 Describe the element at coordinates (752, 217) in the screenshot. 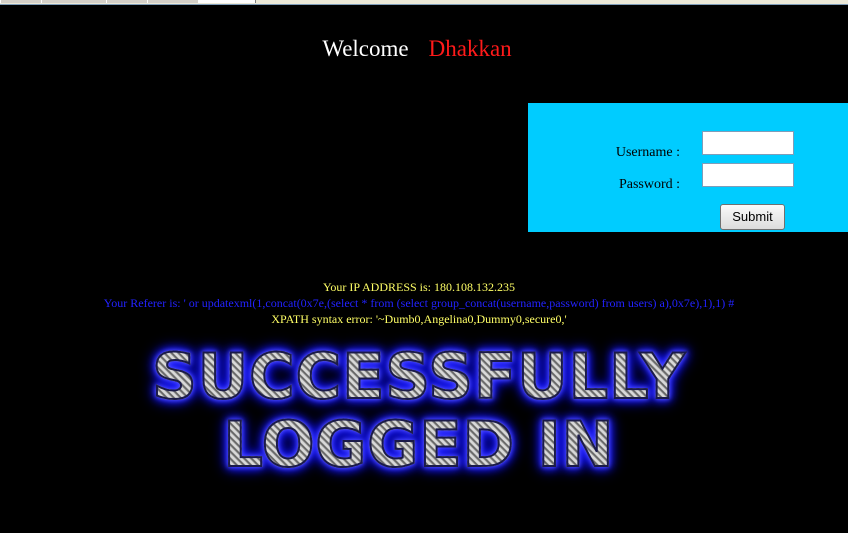

I see `submit-button: Submit` at that location.